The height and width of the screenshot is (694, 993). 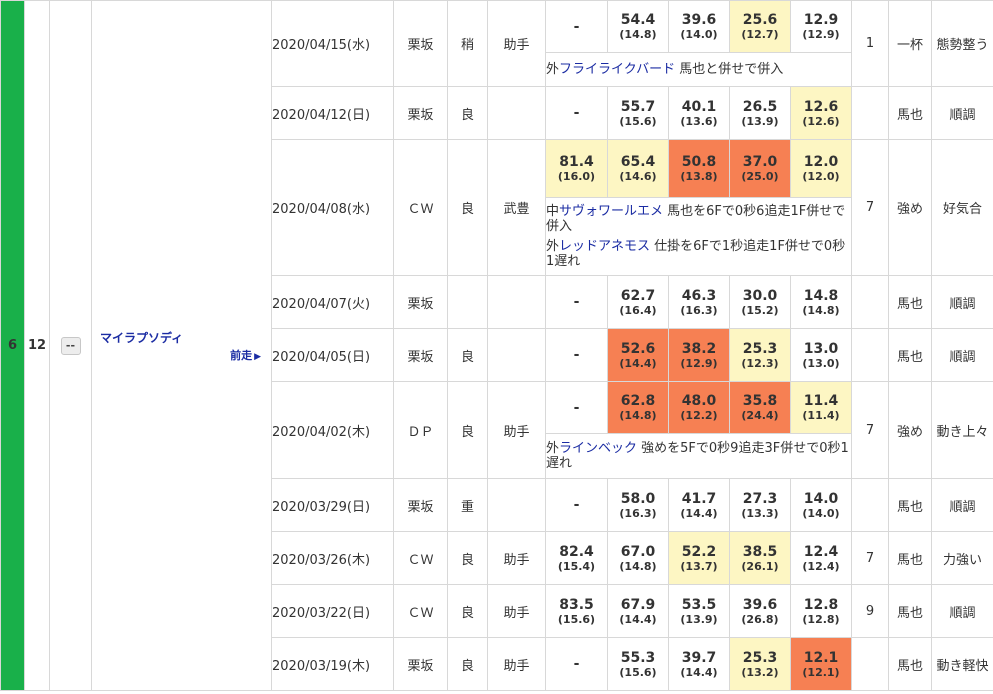 I want to click on split-time: (14.6), so click(x=638, y=176).